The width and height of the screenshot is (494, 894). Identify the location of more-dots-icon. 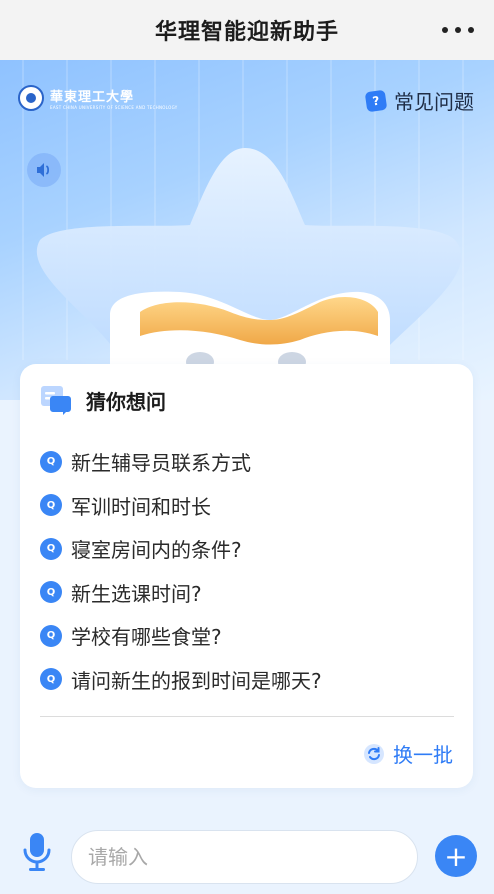
(458, 30).